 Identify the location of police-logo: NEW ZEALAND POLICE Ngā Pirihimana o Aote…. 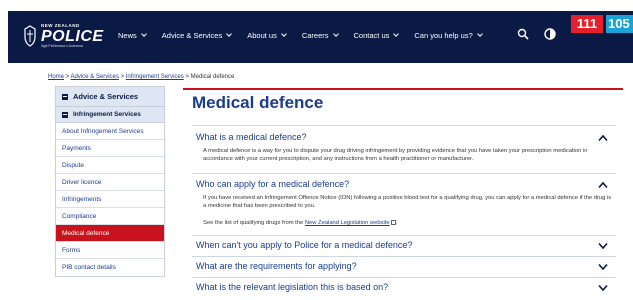
(63, 35).